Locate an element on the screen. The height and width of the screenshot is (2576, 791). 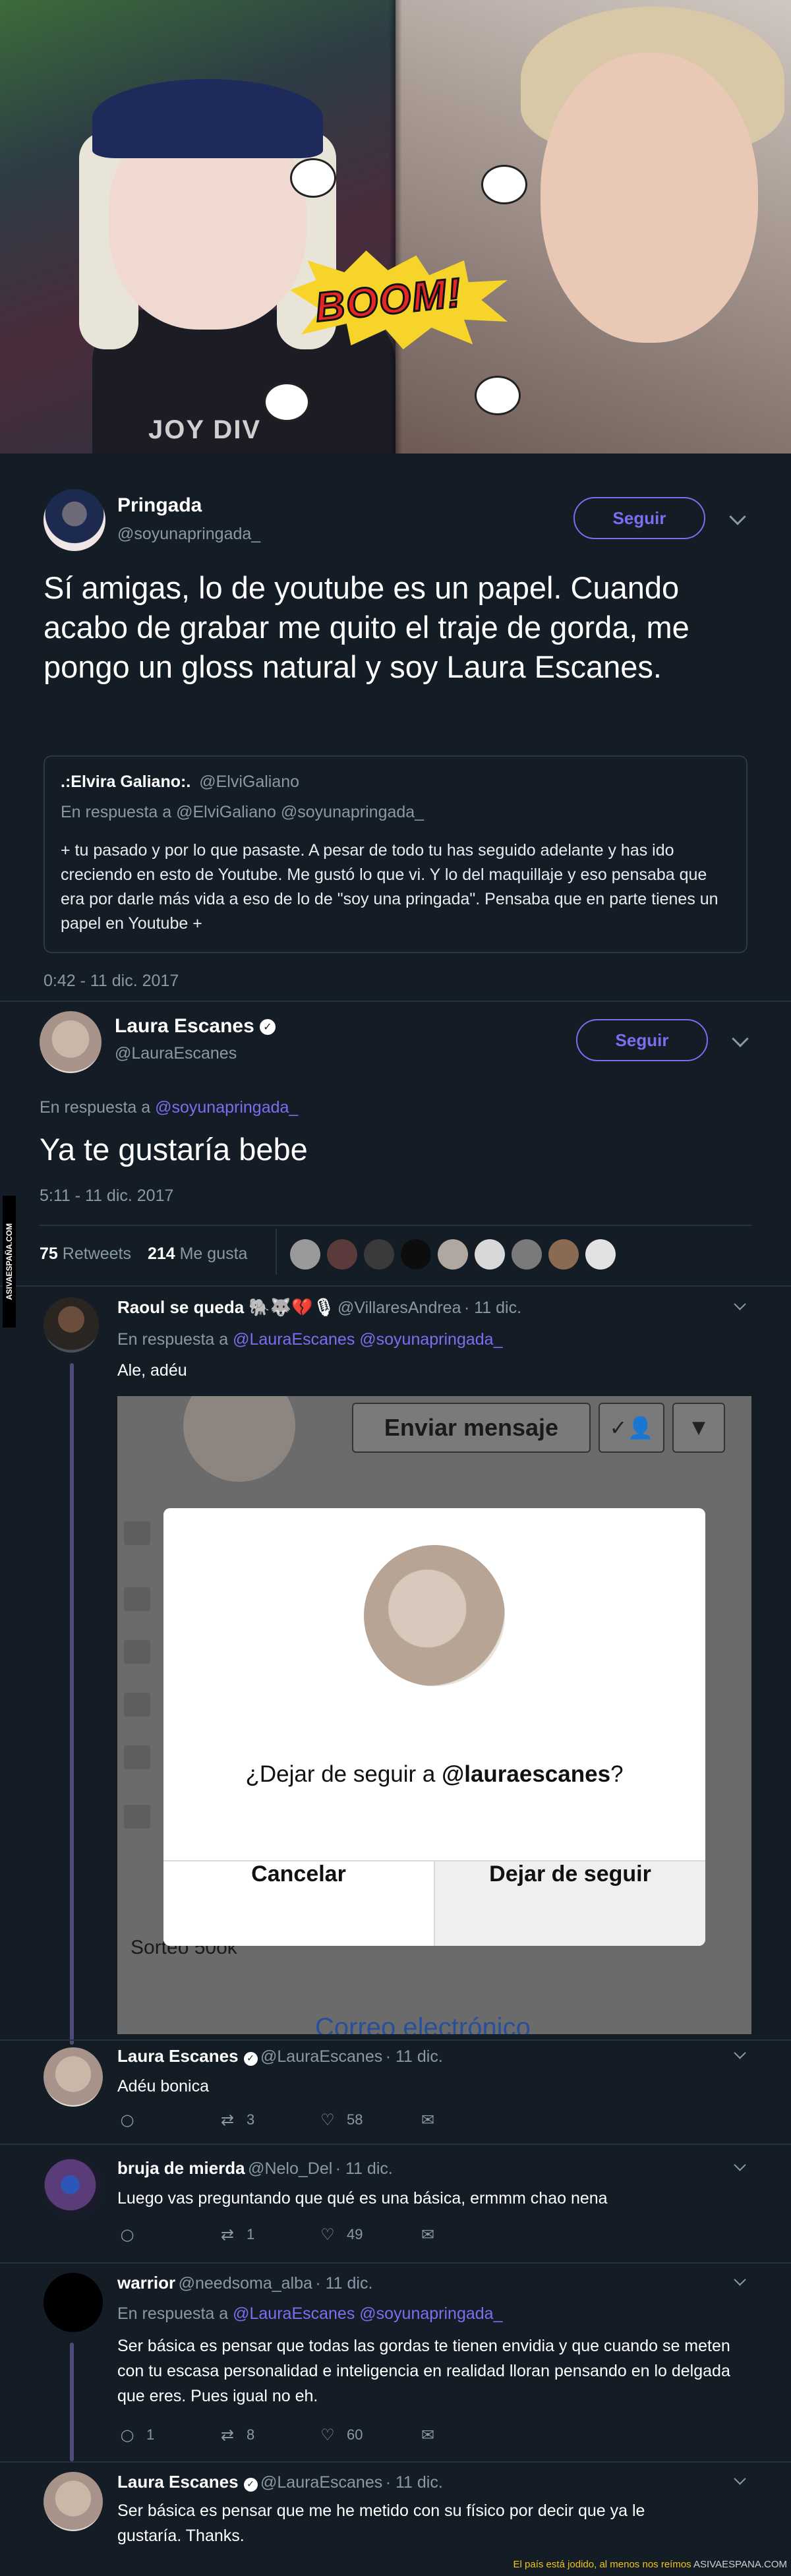
retweets-label: Retweets is located at coordinates (97, 1253).